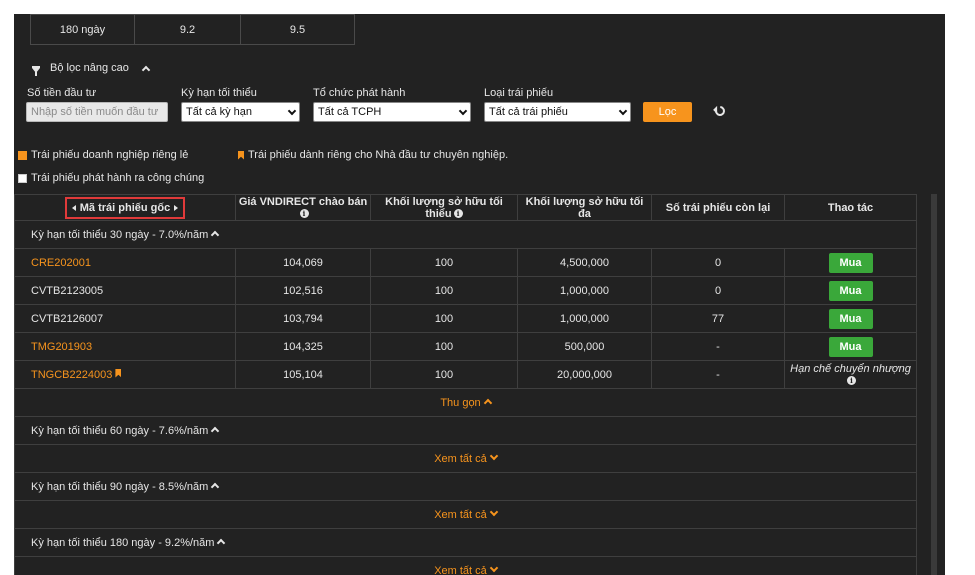 Image resolution: width=975 pixels, height=575 pixels. What do you see at coordinates (718, 207) in the screenshot?
I see `header-remaining: Số trái phiếu còn lại` at bounding box center [718, 207].